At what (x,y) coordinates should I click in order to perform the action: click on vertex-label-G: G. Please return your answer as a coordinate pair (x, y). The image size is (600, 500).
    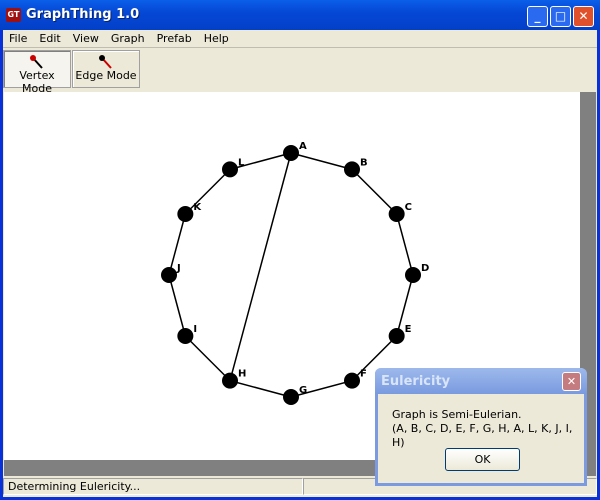
    Looking at the image, I should click on (303, 390).